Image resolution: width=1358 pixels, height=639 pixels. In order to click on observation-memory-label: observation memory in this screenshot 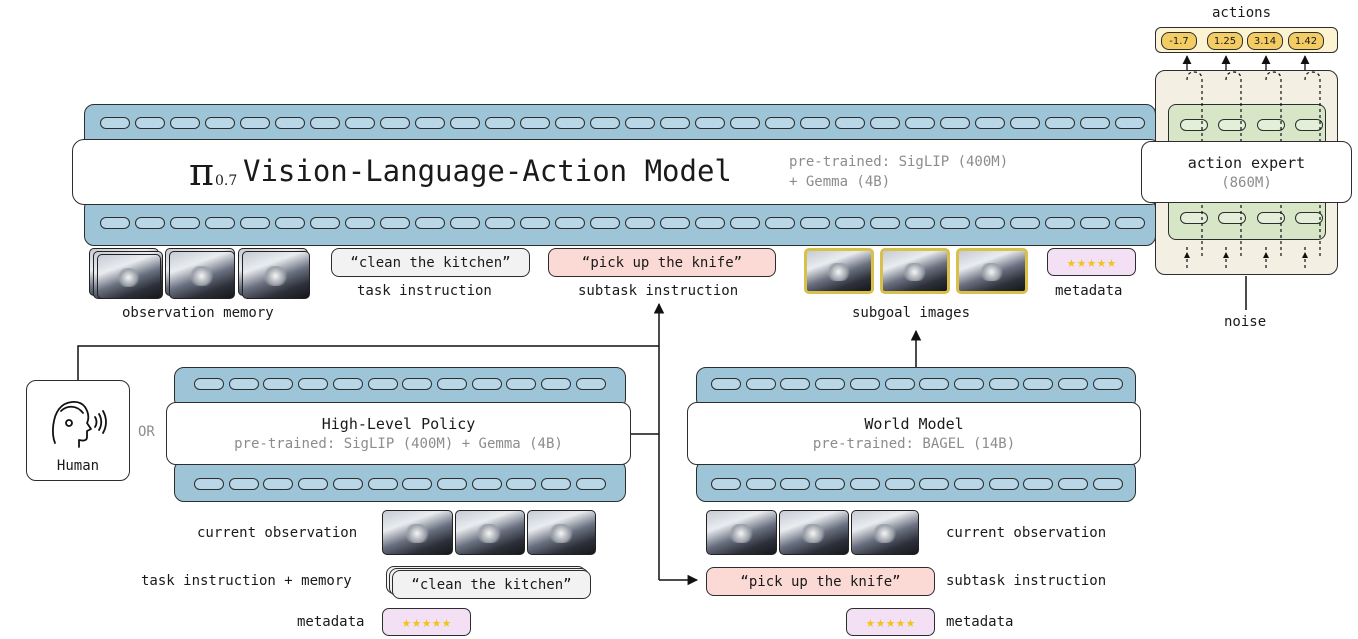, I will do `click(198, 313)`.